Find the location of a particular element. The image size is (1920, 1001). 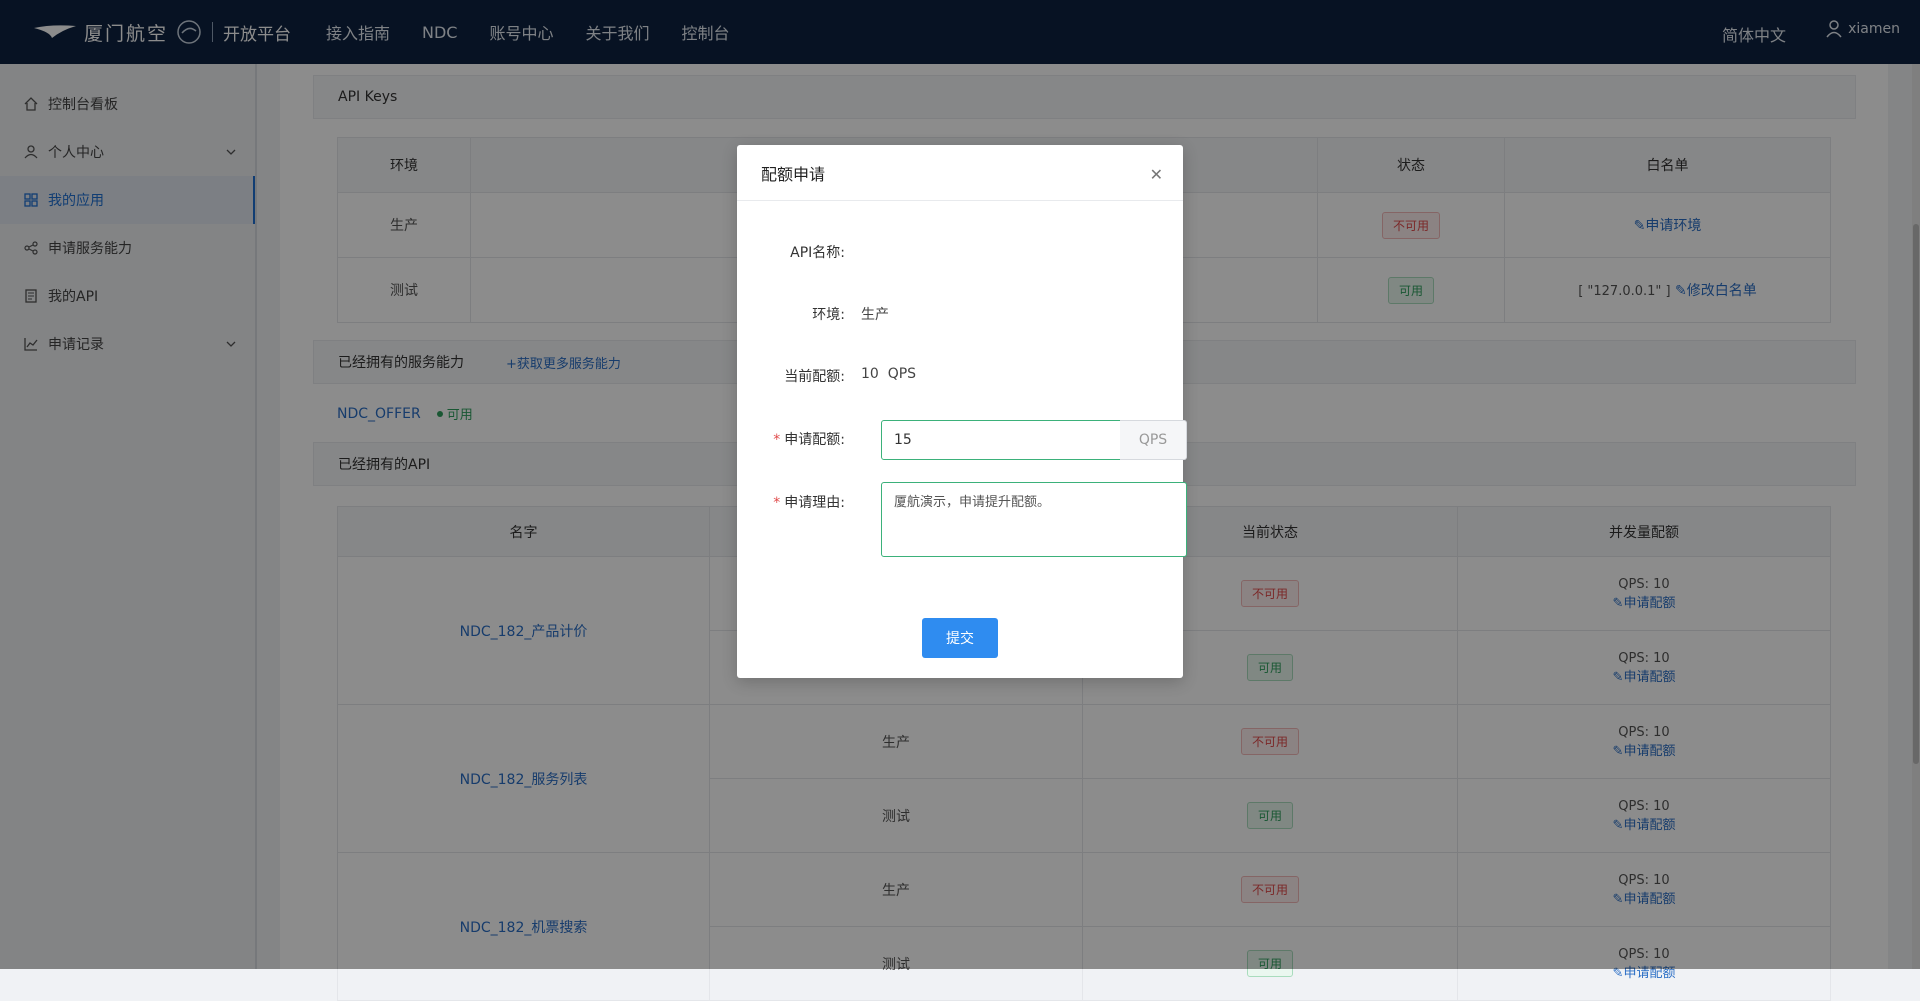

env-row: 环境: 生产 is located at coordinates (825, 314).